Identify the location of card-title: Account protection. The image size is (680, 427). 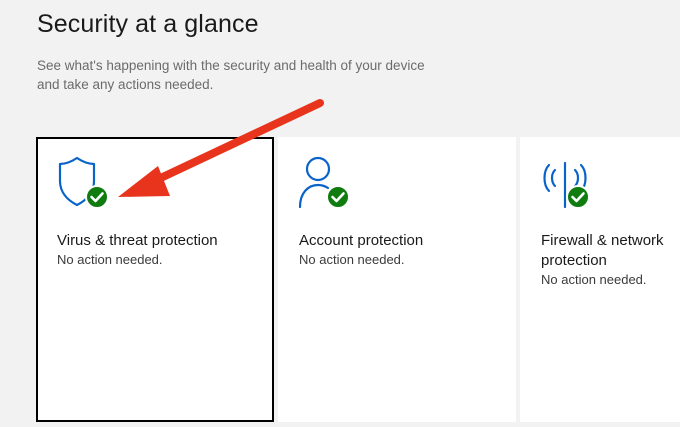
(361, 240).